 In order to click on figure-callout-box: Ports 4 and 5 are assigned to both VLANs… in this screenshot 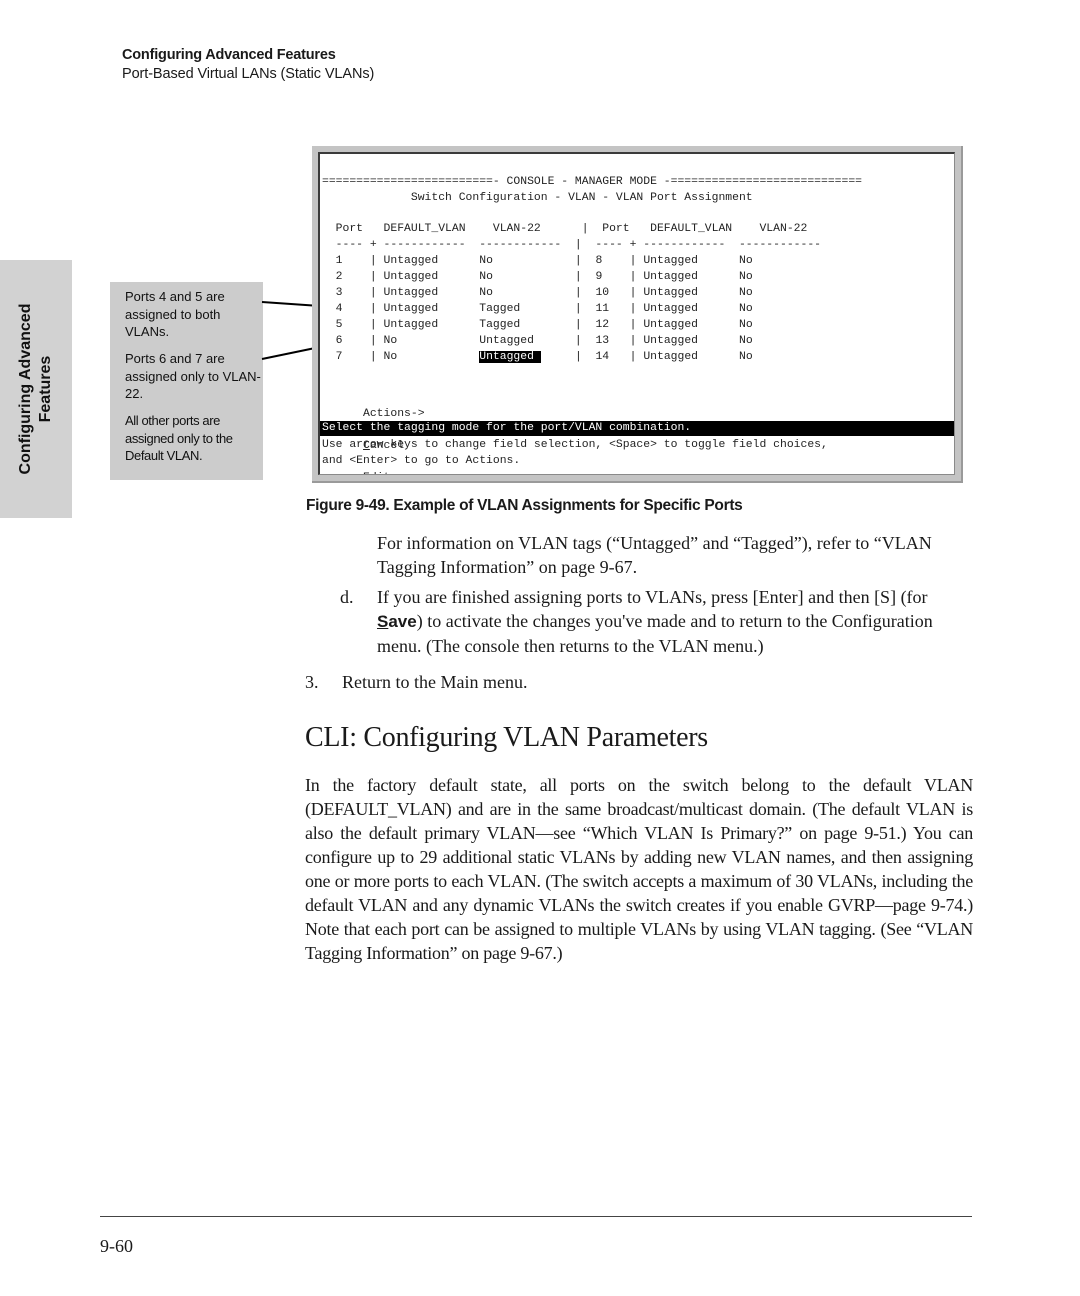, I will do `click(186, 381)`.